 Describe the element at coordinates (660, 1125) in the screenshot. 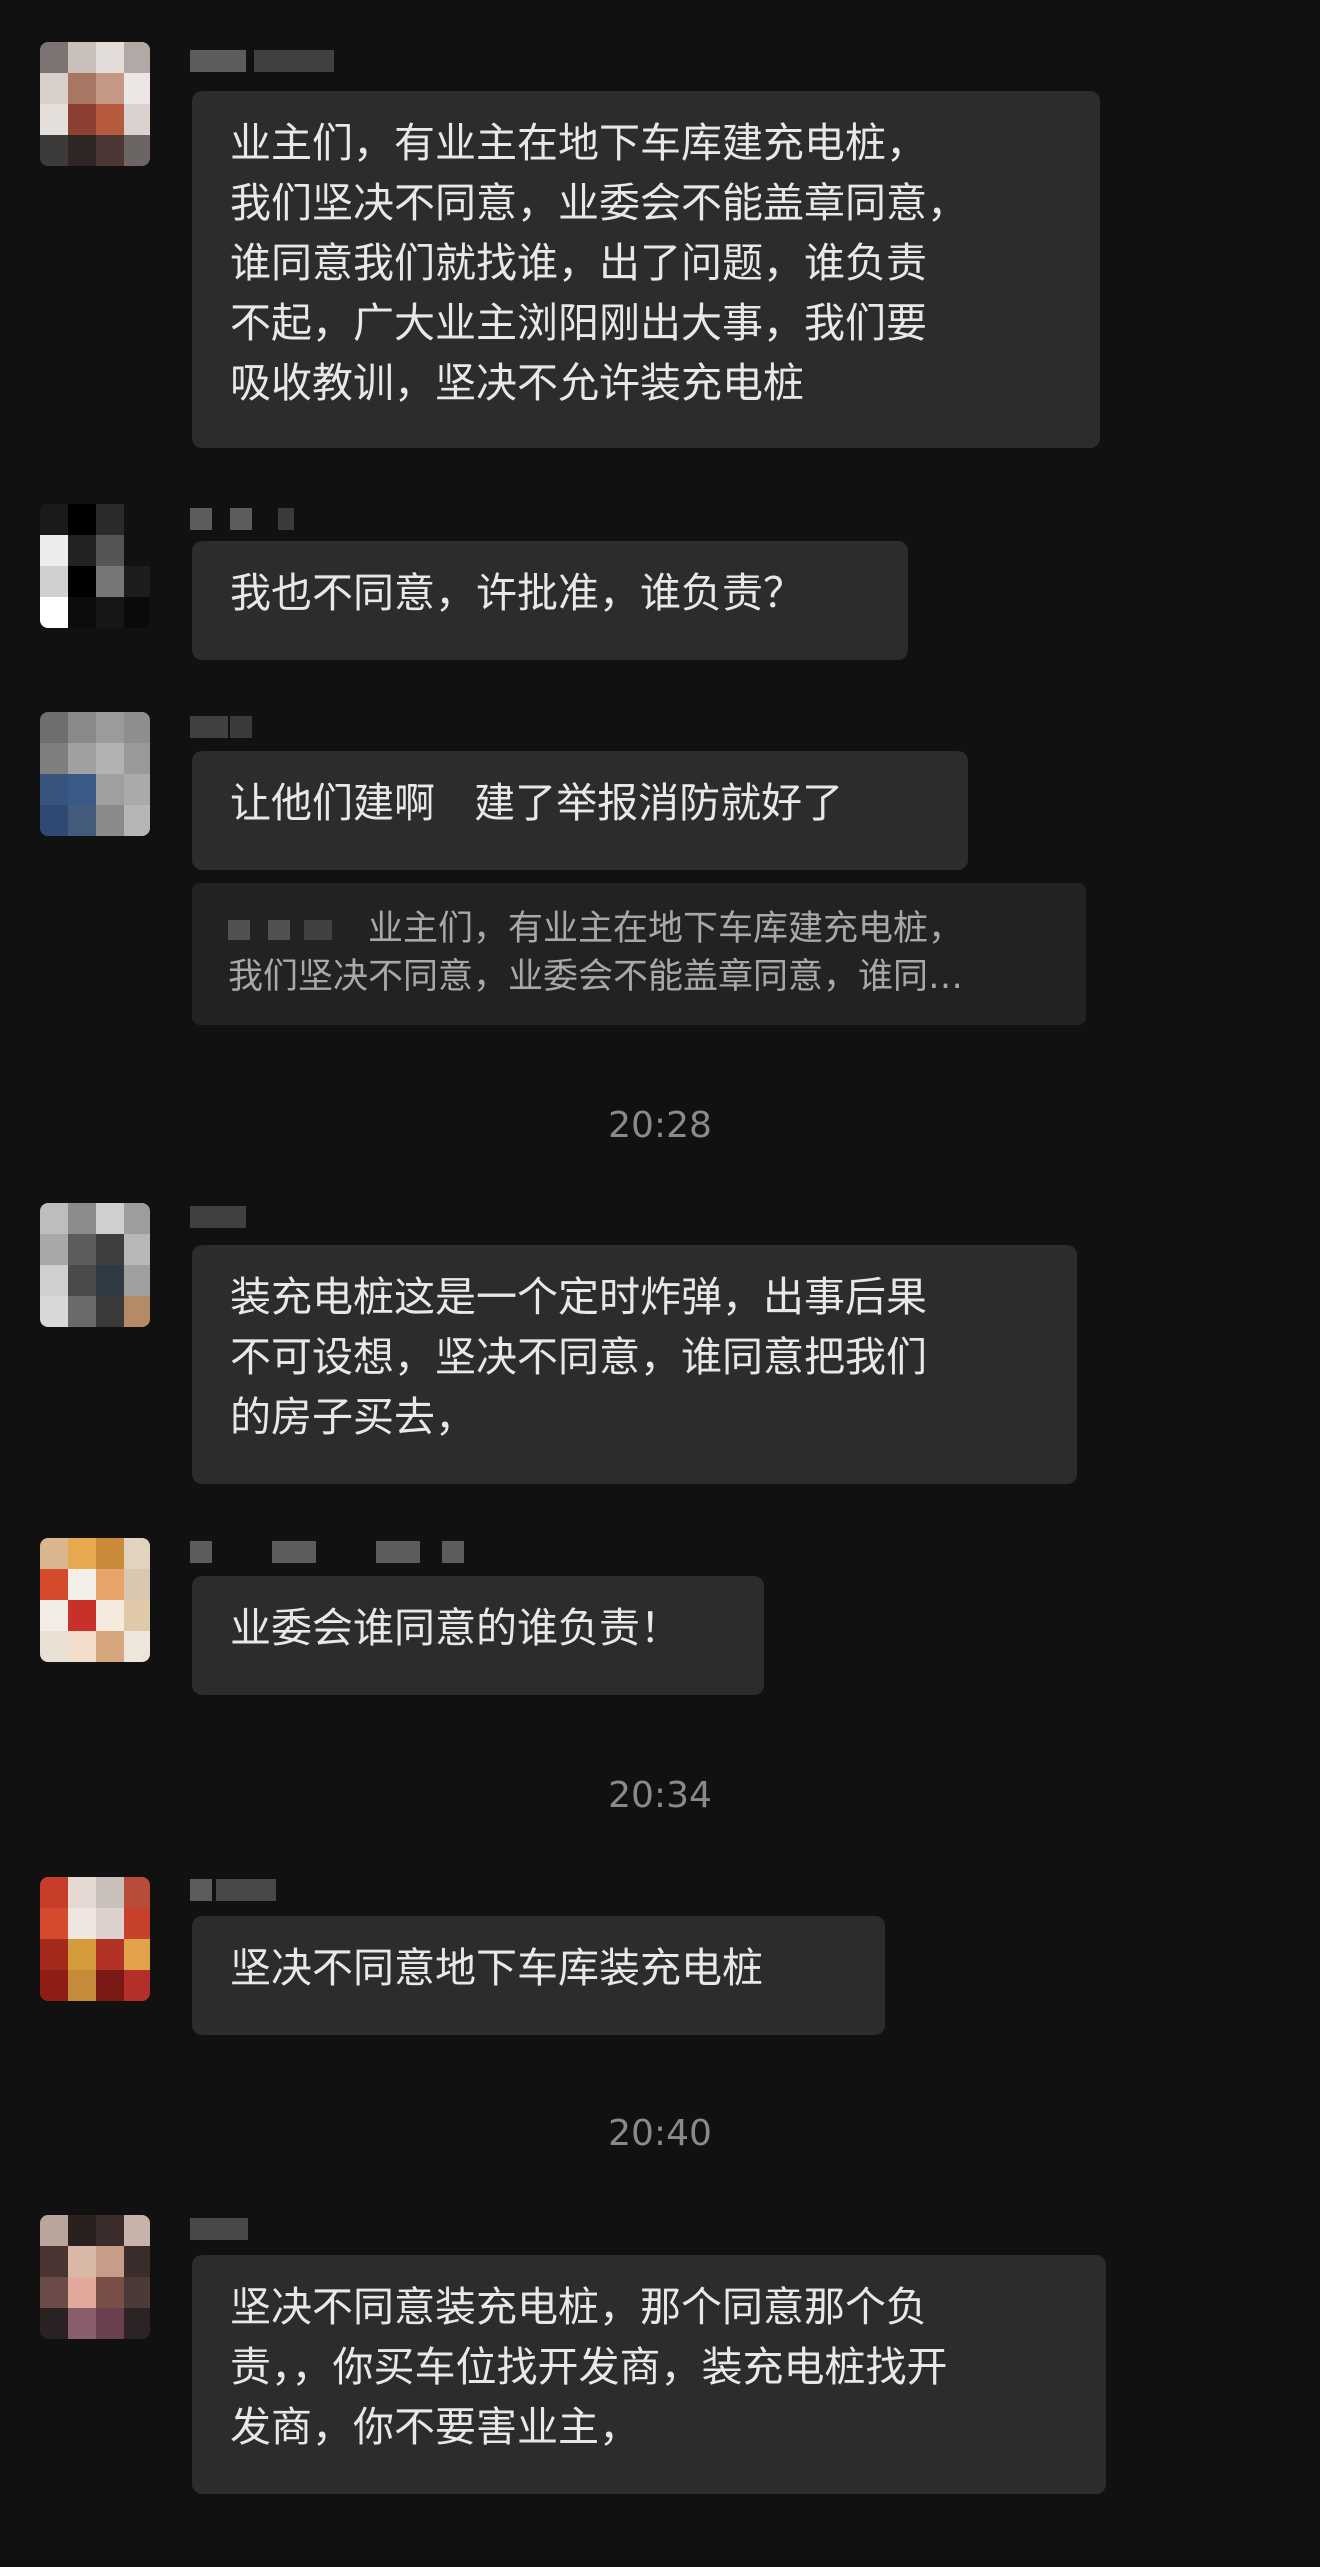

I see `timestamp: 20:28` at that location.